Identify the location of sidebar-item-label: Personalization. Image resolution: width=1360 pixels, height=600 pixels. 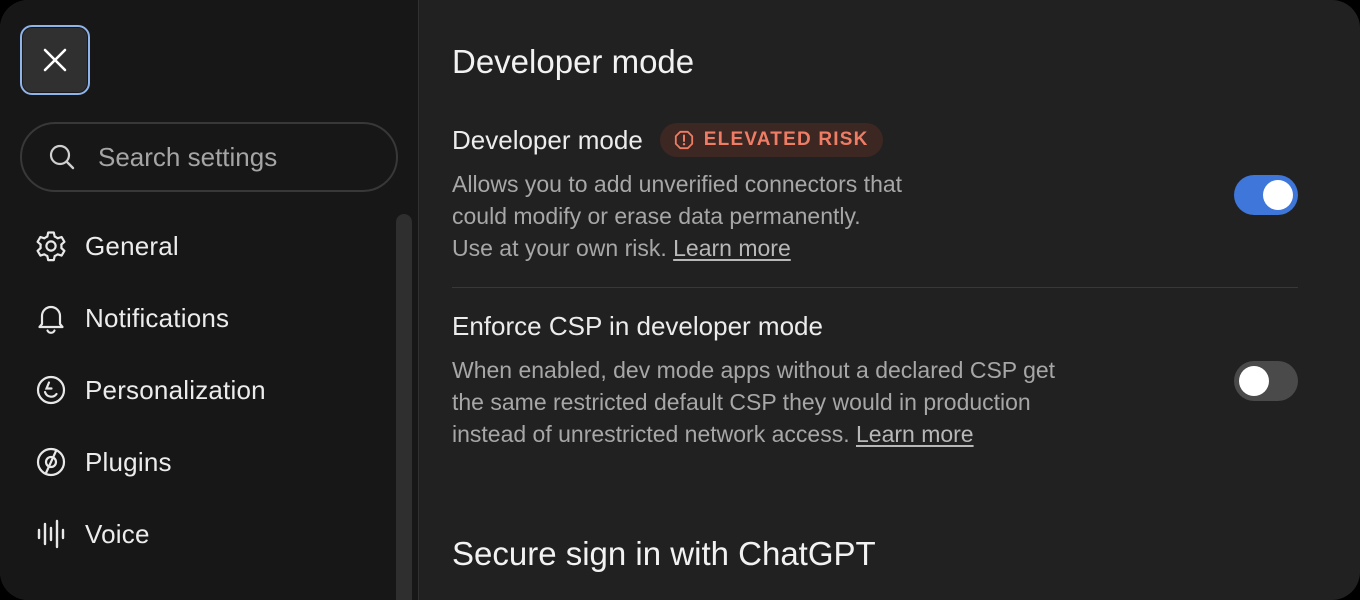
(175, 389).